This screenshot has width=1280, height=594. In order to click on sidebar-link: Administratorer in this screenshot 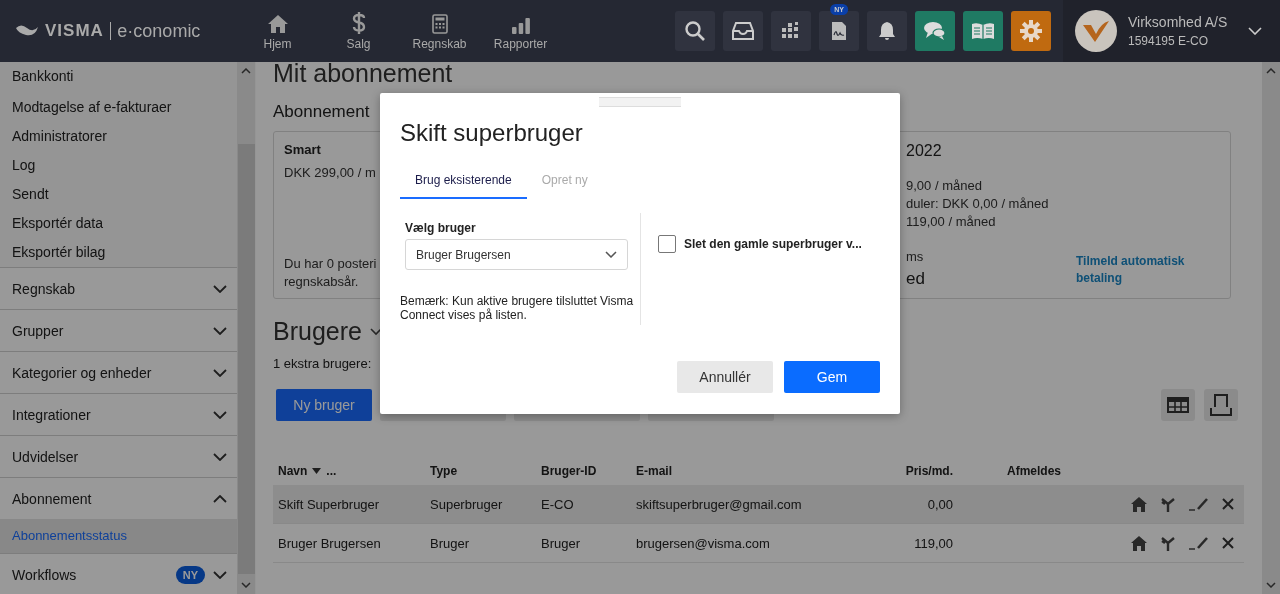, I will do `click(118, 136)`.